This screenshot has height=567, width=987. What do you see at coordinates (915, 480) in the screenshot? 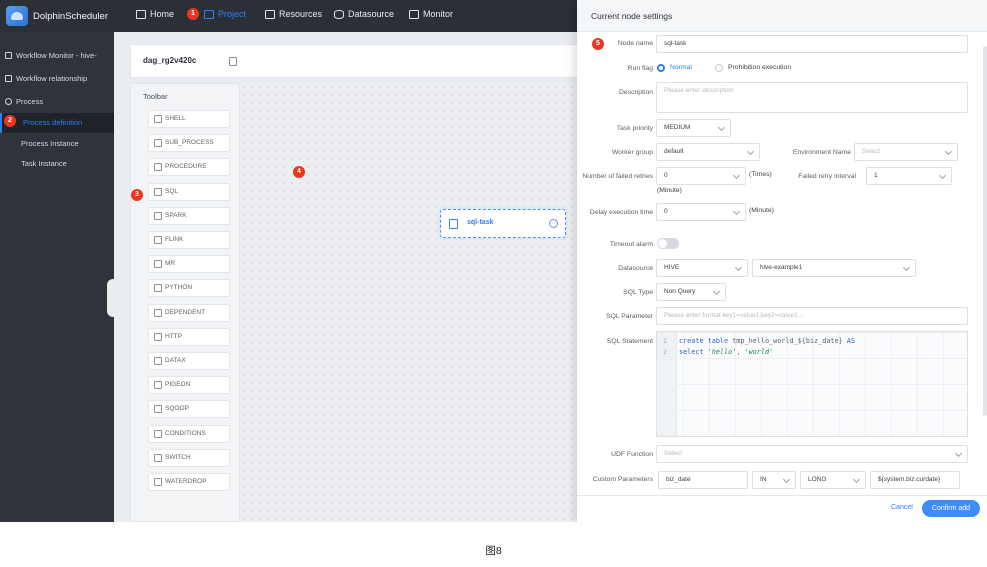
I see `custom-param-value-input: ${system.biz.curdate}` at bounding box center [915, 480].